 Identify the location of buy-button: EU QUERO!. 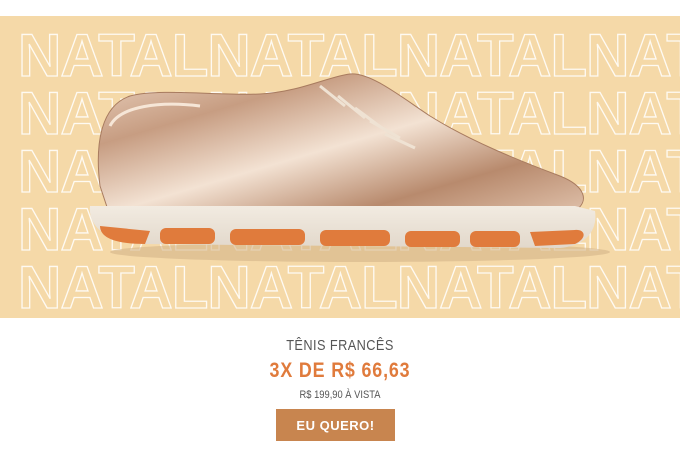
(335, 425).